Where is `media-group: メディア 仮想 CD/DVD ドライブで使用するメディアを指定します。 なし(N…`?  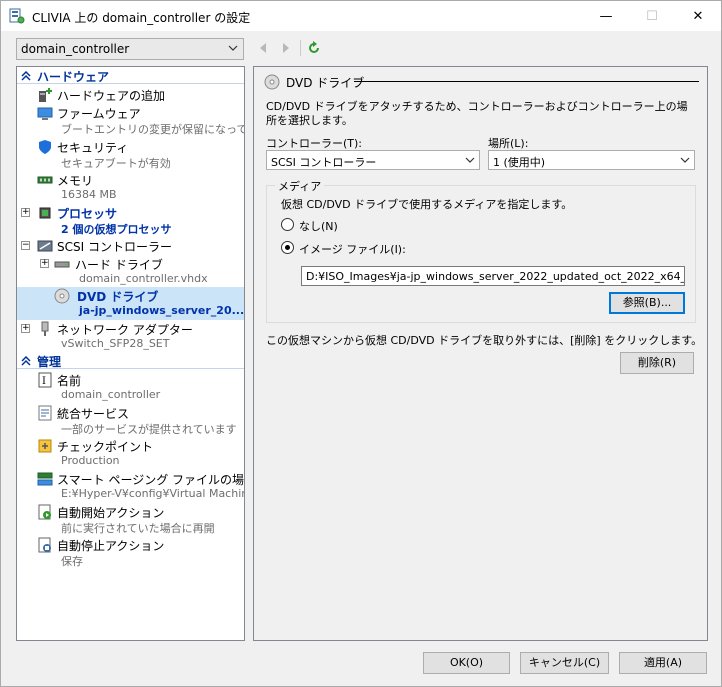
media-group: メディア 仮想 CD/DVD ドライブで使用するメディアを指定します。 なし(N… is located at coordinates (481, 250).